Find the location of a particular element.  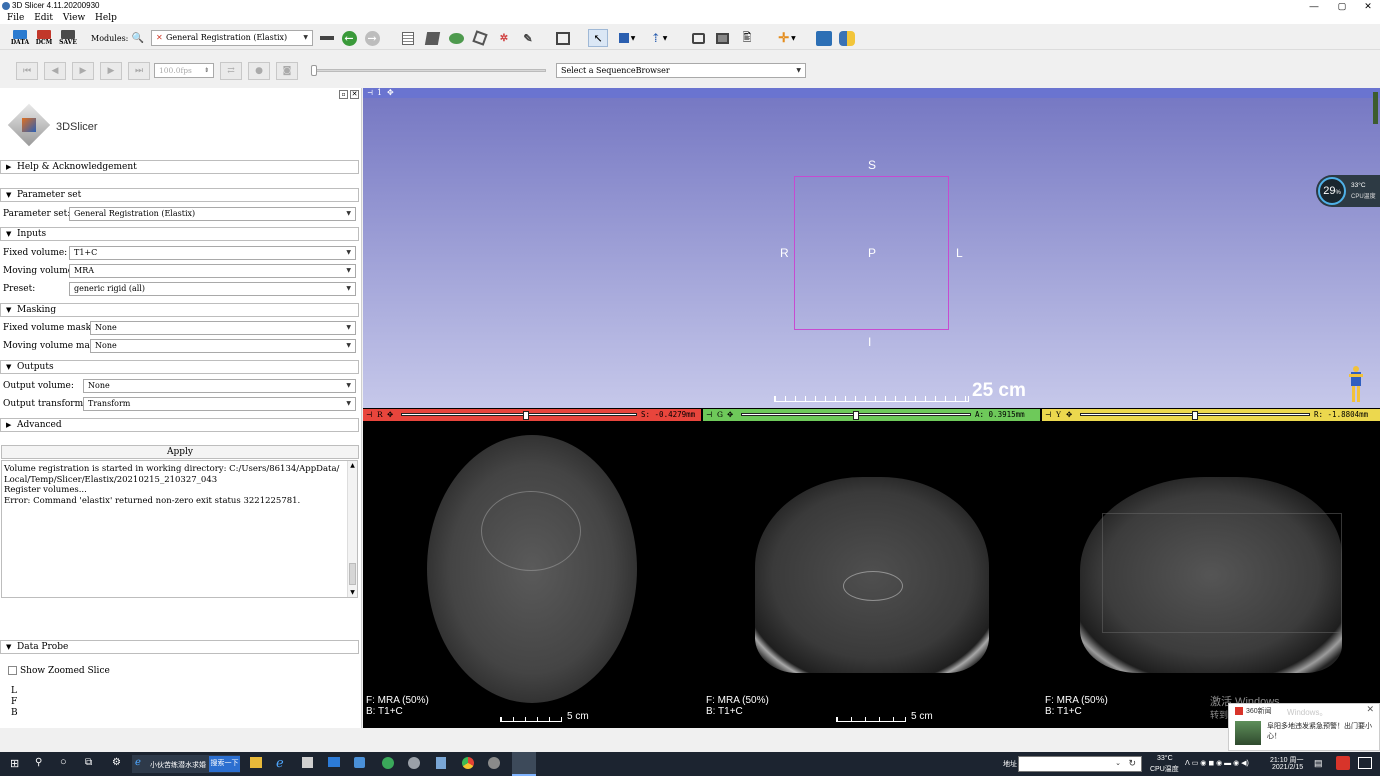

sequence-slider-track is located at coordinates (431, 70).